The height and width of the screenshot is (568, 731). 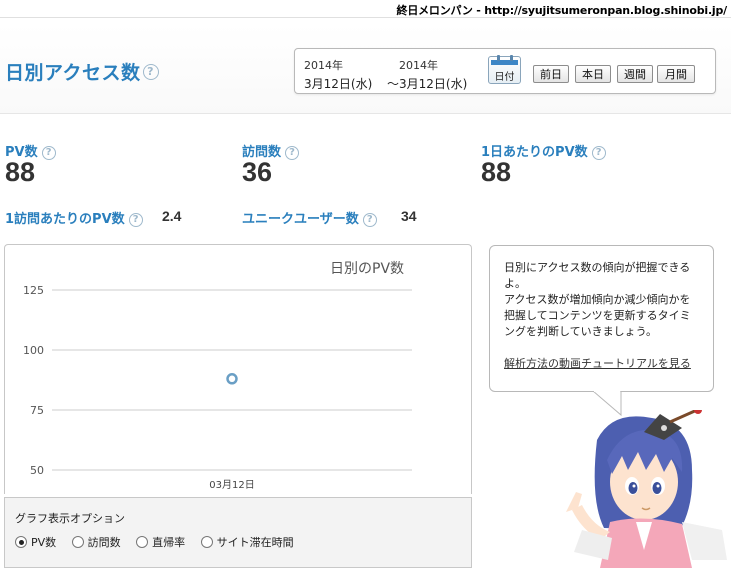 What do you see at coordinates (418, 65) in the screenshot?
I see `end-year: 2014年` at bounding box center [418, 65].